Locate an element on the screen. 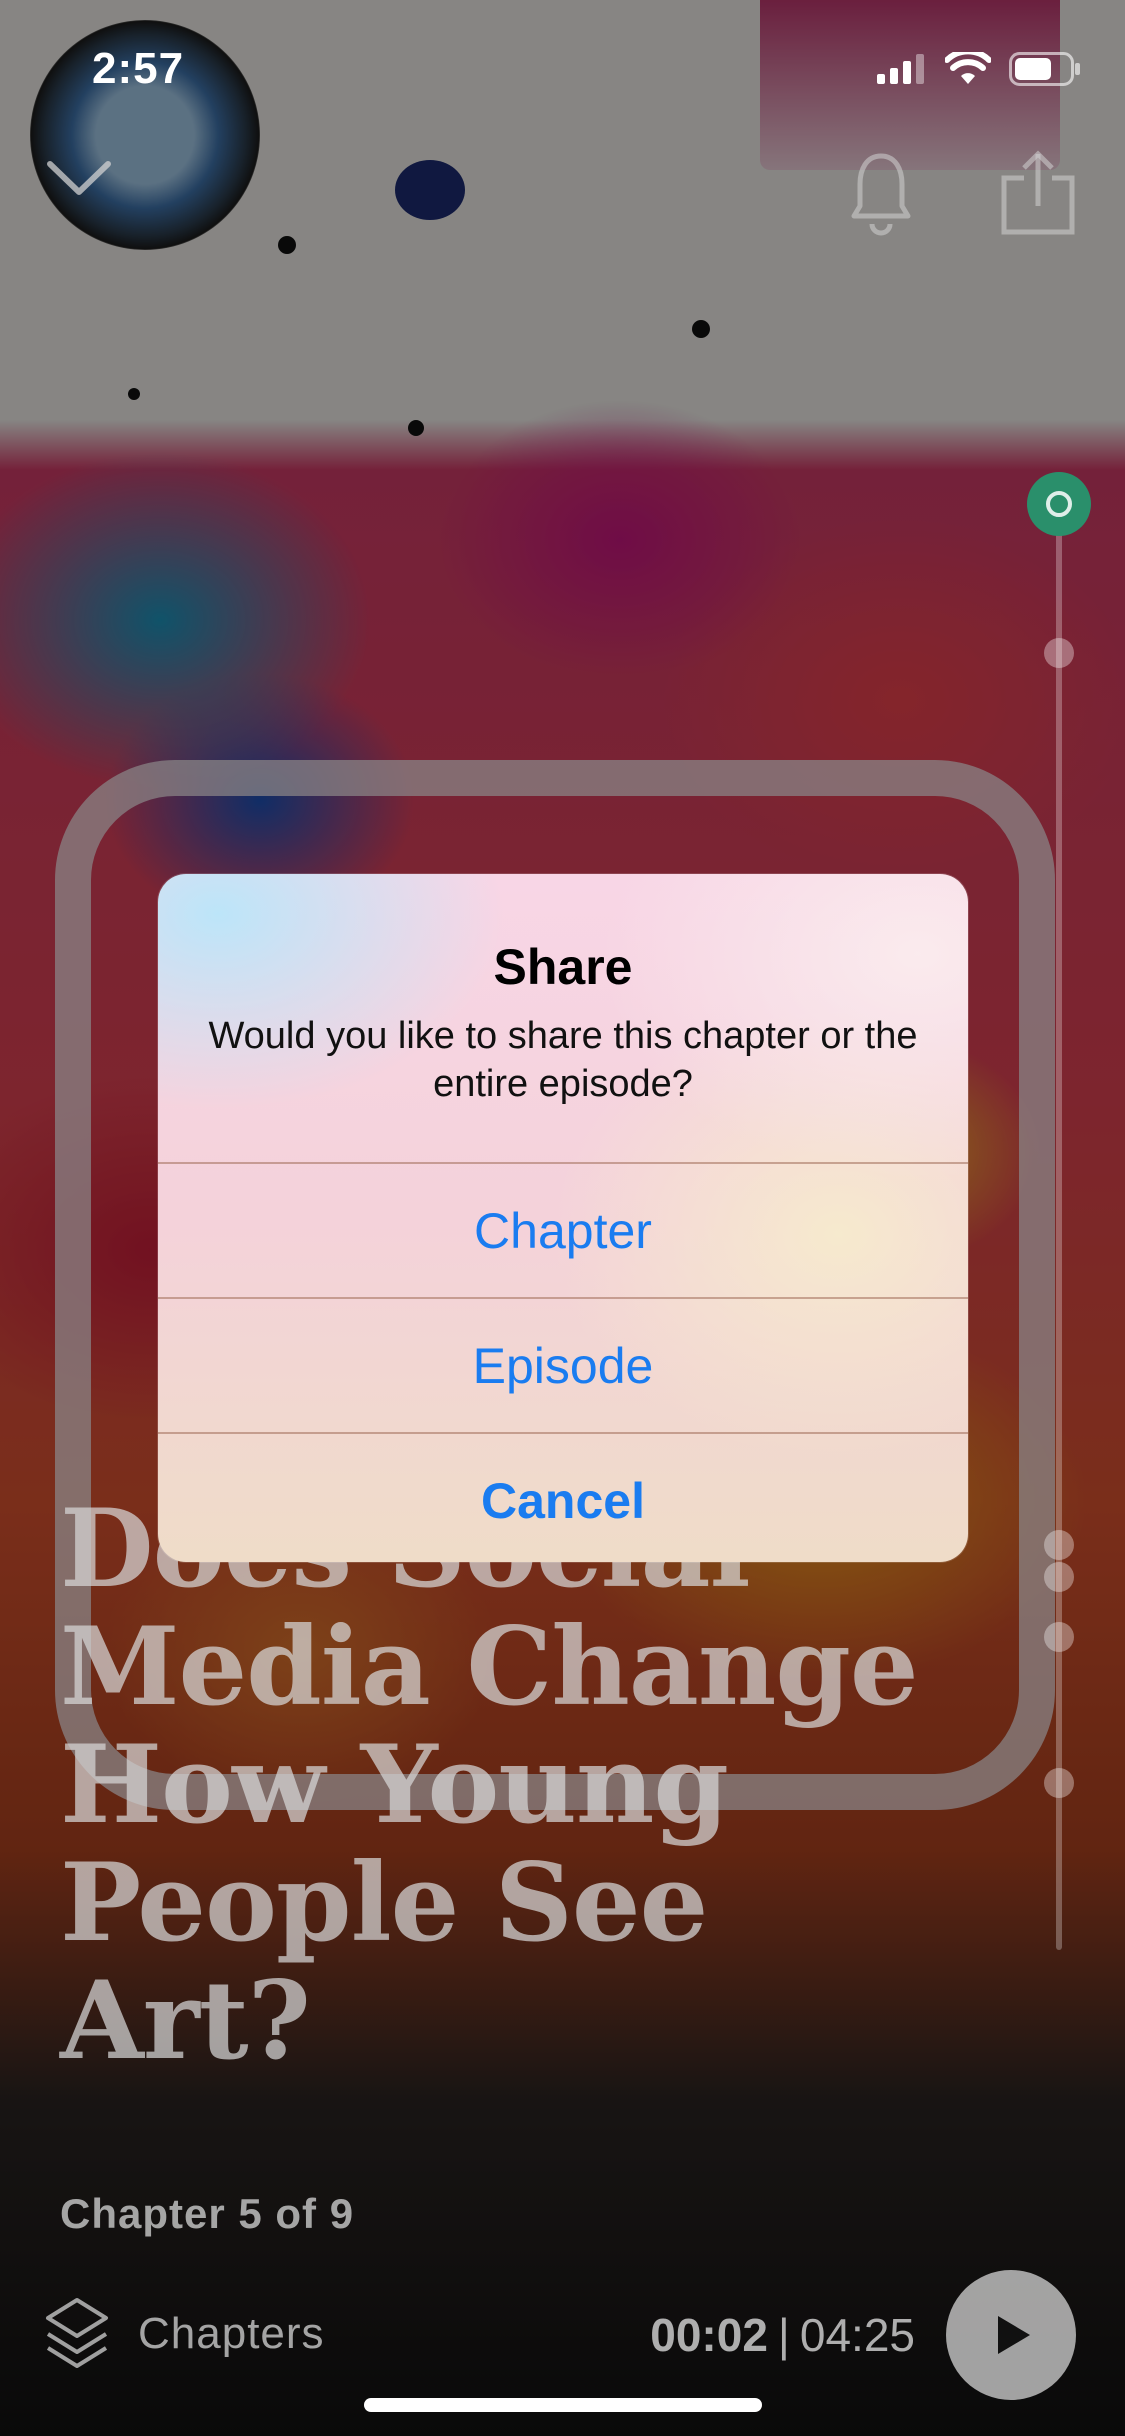 This screenshot has width=1125, height=2436. chevron-down-icon is located at coordinates (79, 178).